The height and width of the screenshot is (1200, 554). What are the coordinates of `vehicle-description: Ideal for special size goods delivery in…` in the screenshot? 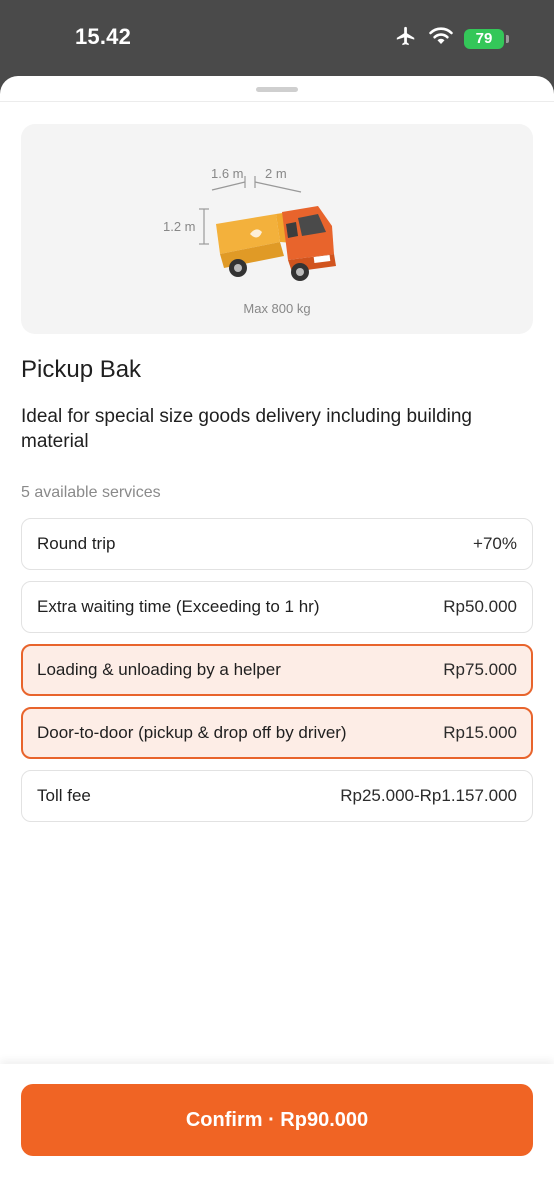 It's located at (246, 429).